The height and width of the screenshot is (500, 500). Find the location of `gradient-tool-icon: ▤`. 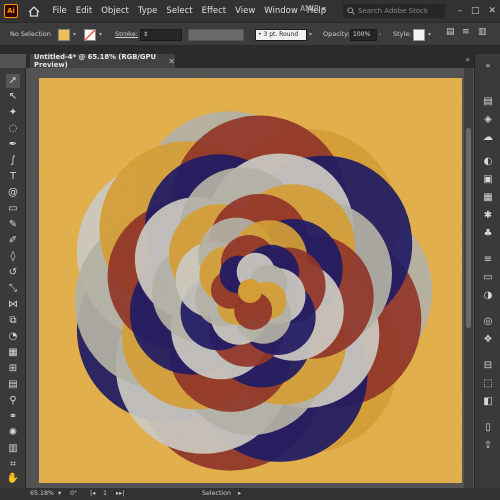

gradient-tool-icon: ▤ is located at coordinates (13, 385).